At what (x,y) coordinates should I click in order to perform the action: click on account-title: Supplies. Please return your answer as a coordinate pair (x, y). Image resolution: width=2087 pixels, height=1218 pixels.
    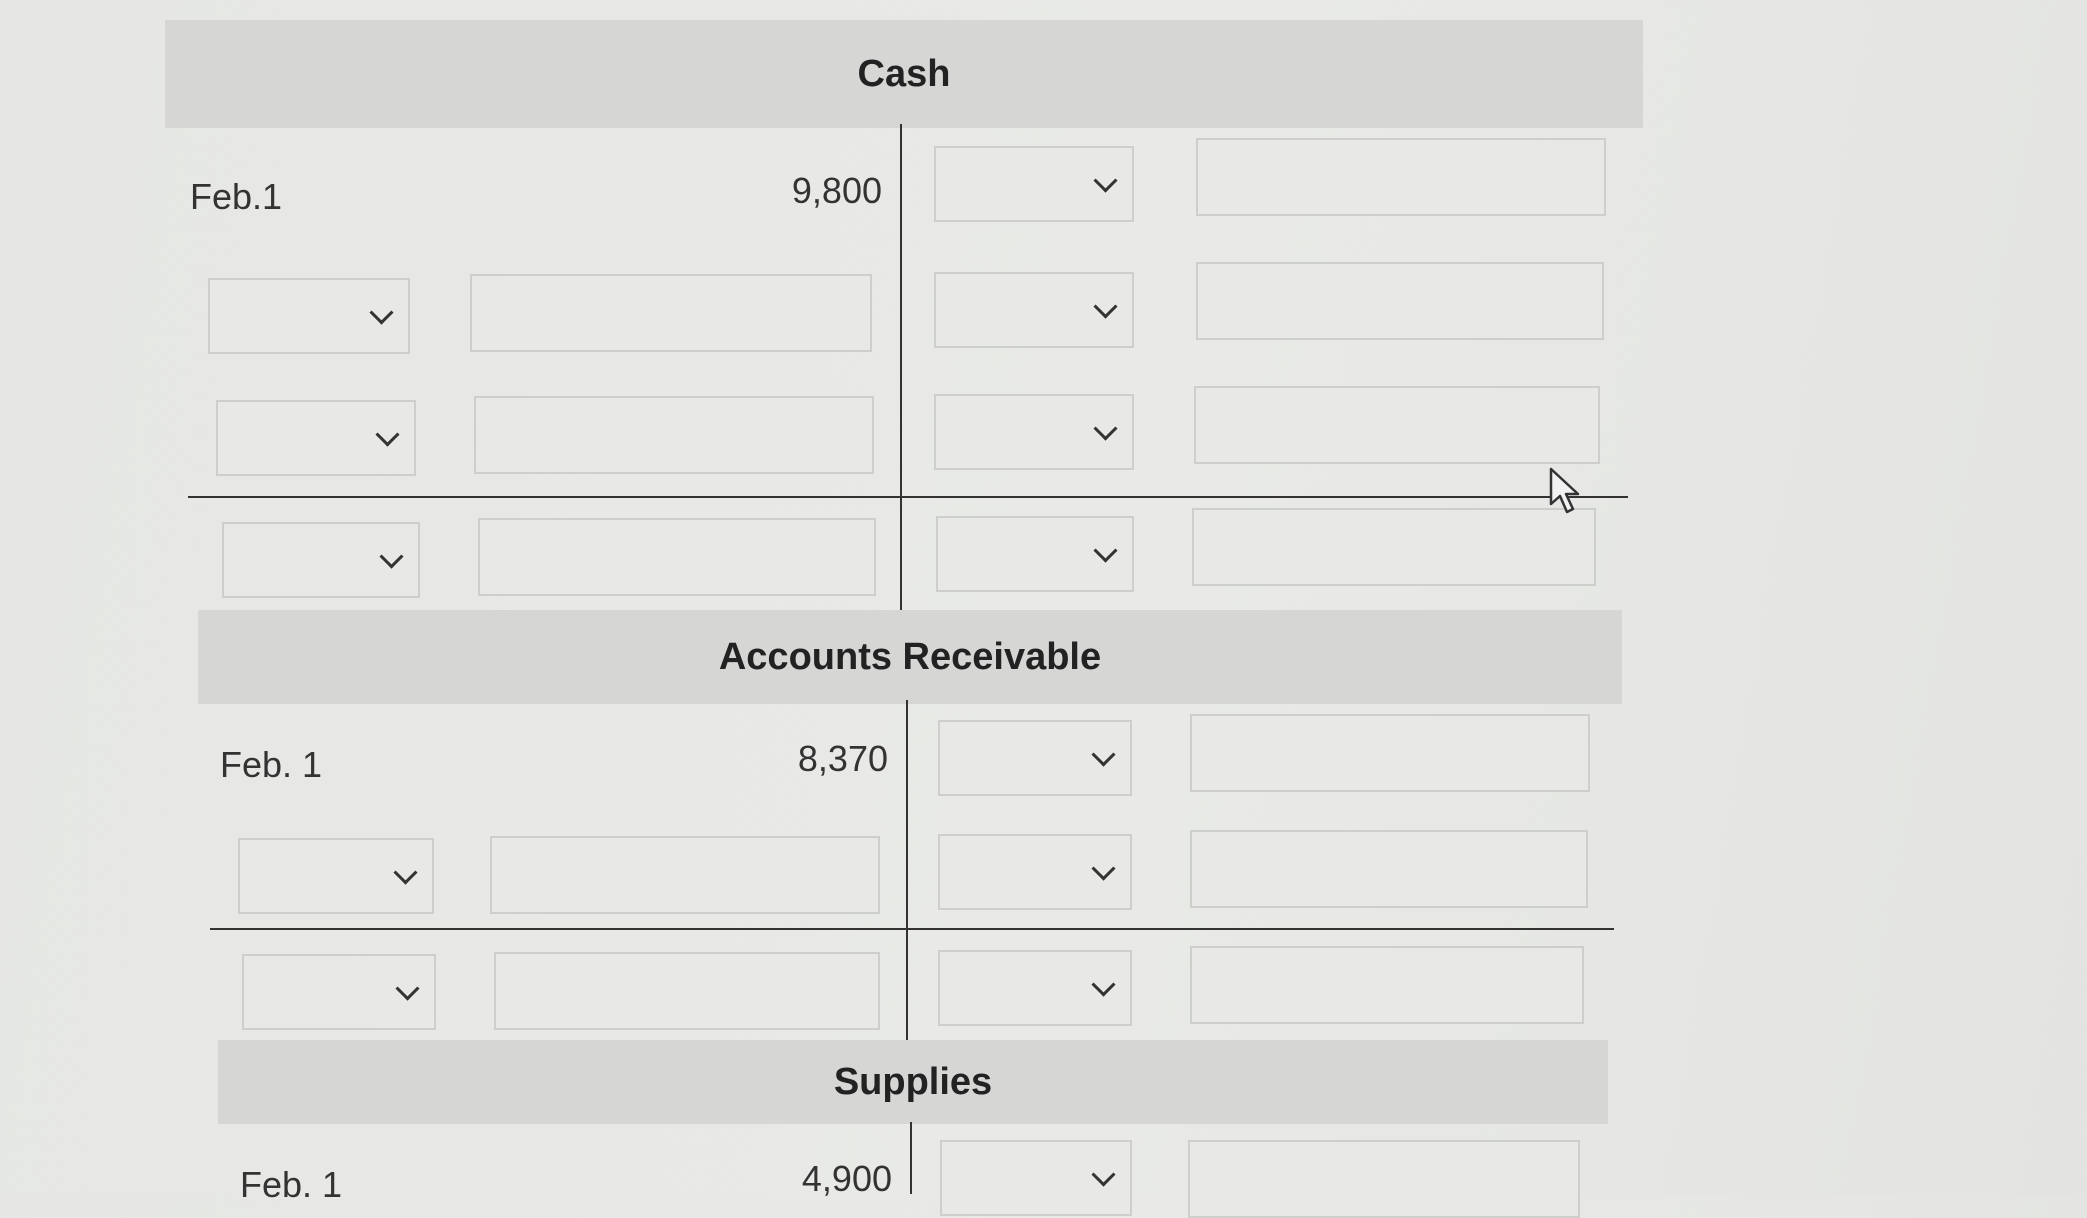
    Looking at the image, I should click on (913, 1081).